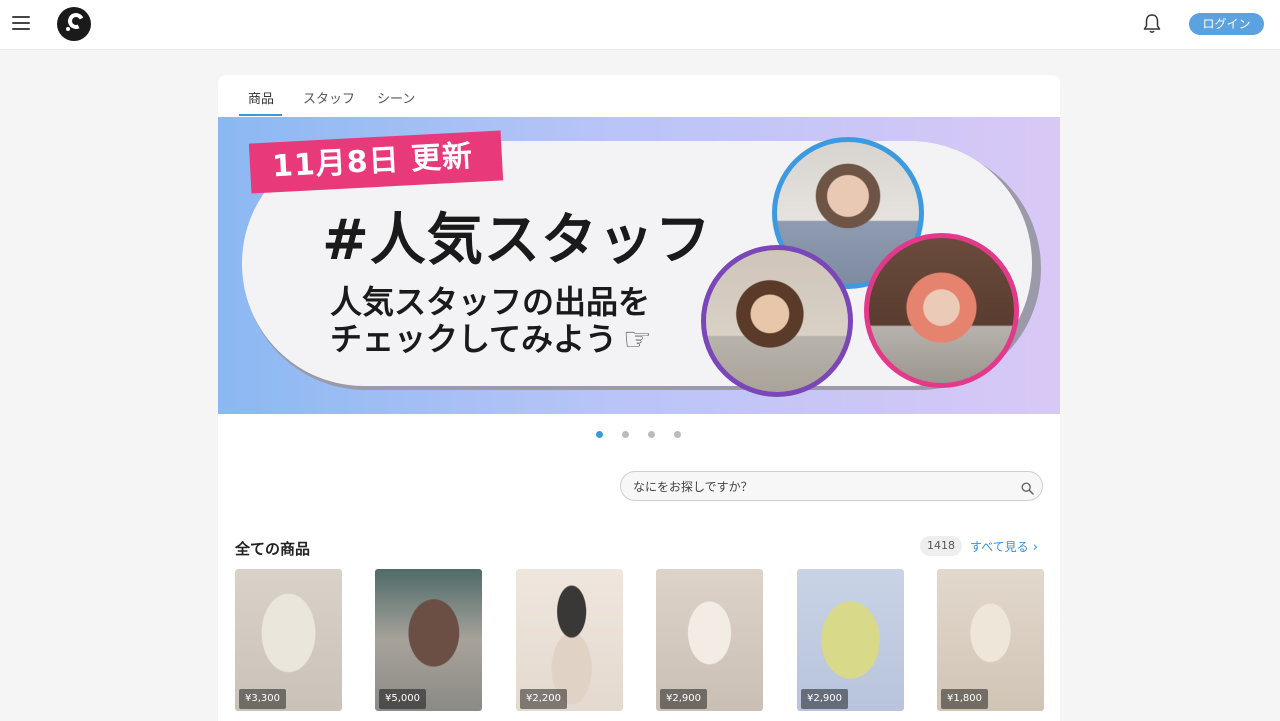 This screenshot has width=1280, height=721. Describe the element at coordinates (1152, 24) in the screenshot. I see `bell-icon` at that location.